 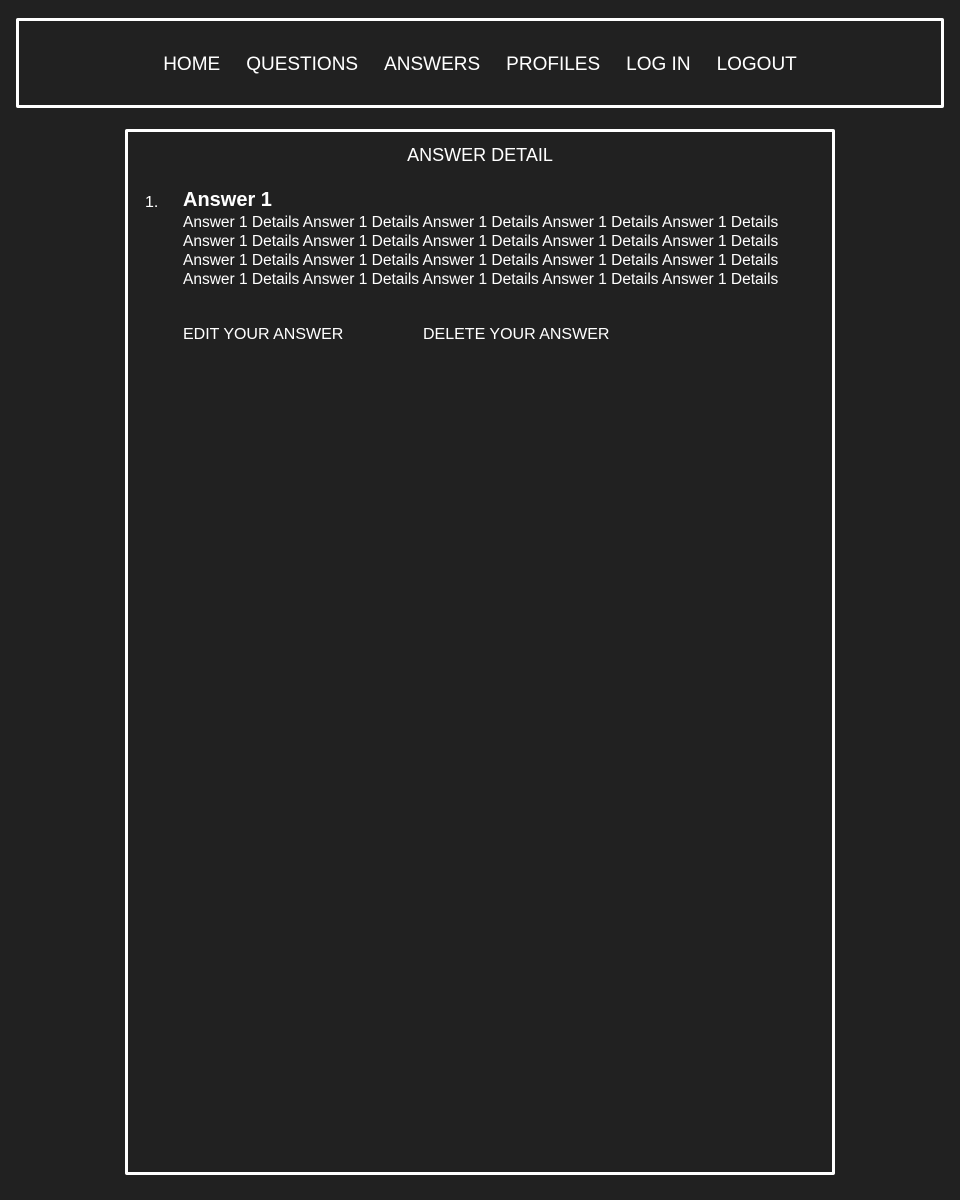 I want to click on delete-answer-link: DELETE YOUR ANSWER, so click(x=516, y=335).